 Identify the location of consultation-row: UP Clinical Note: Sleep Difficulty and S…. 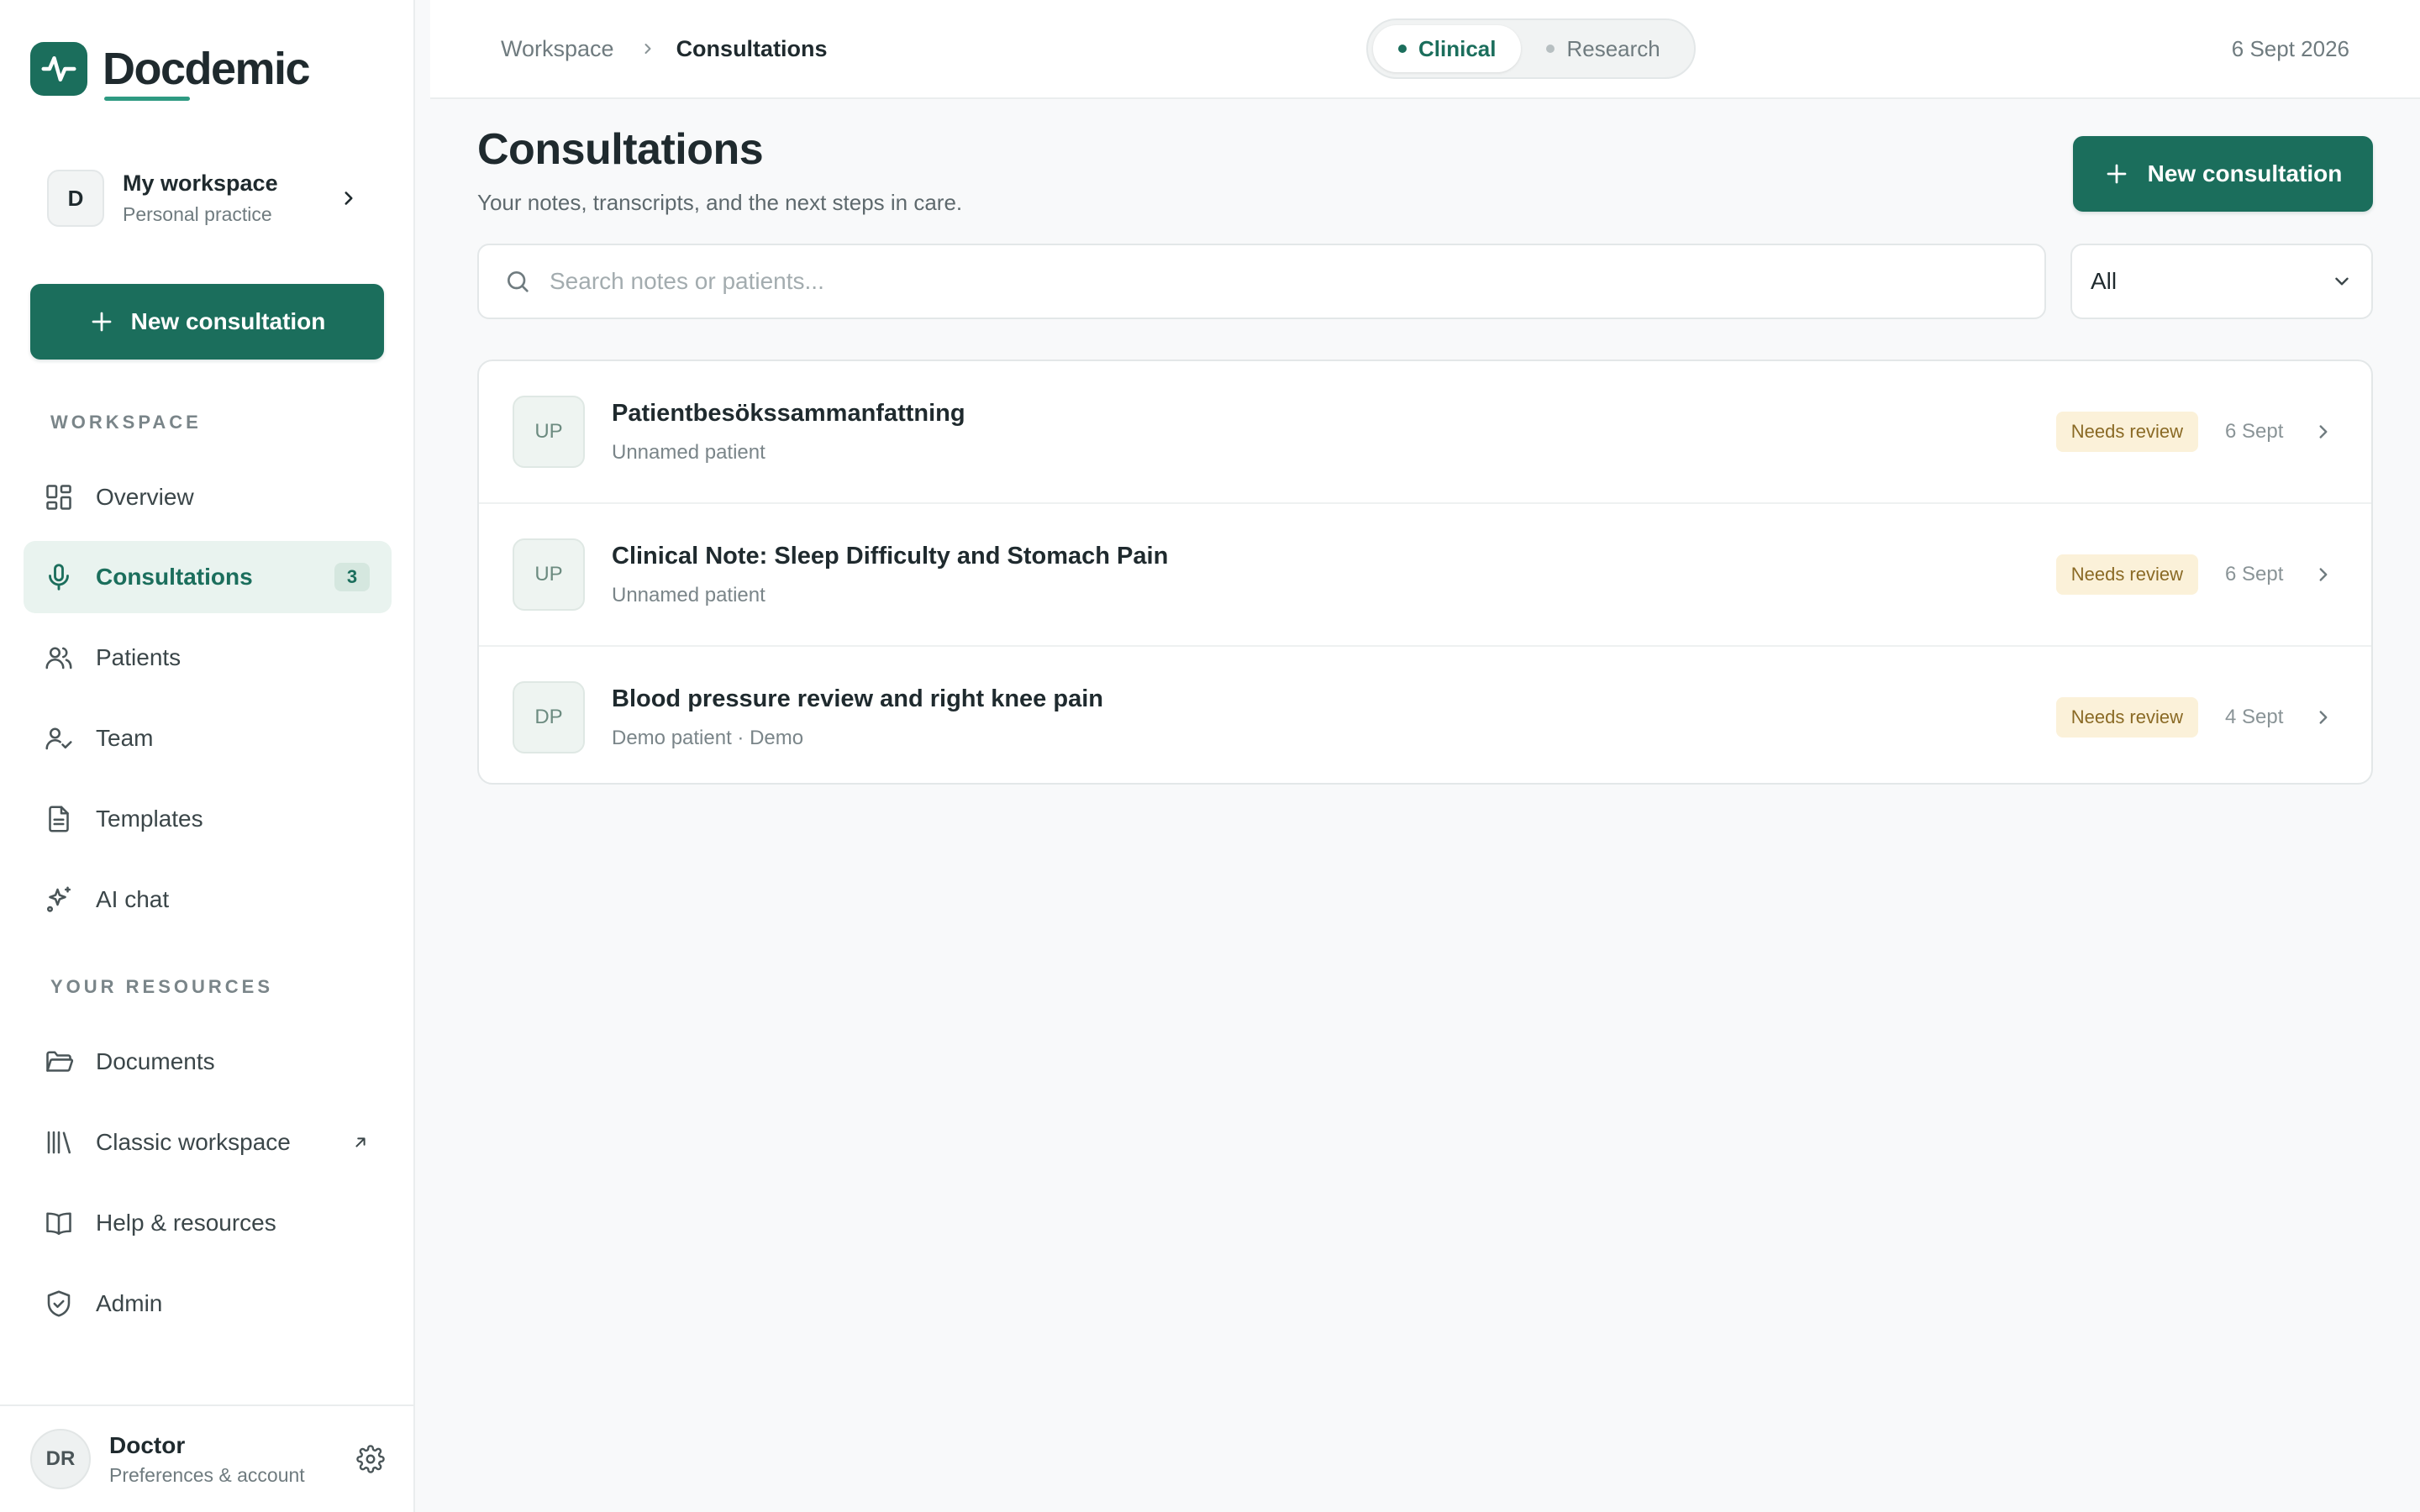
(1425, 575).